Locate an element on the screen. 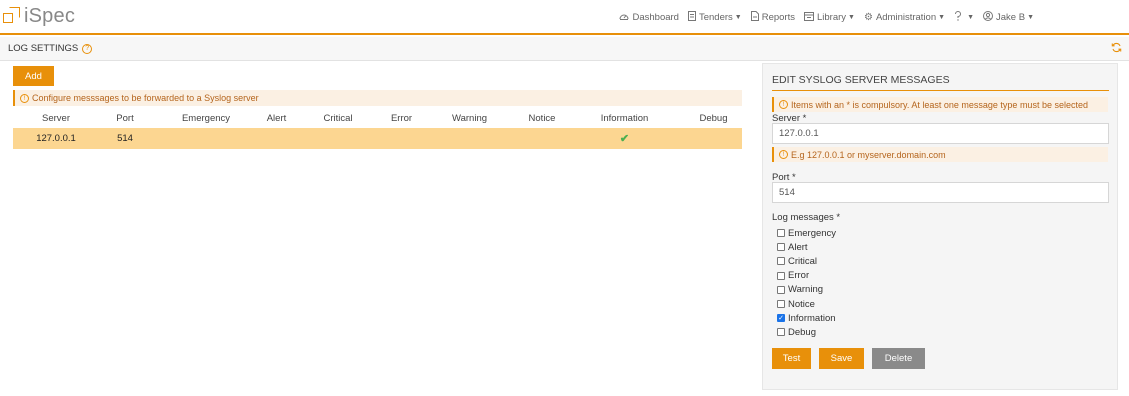 Image resolution: width=1129 pixels, height=396 pixels. document-icon is located at coordinates (691, 17).